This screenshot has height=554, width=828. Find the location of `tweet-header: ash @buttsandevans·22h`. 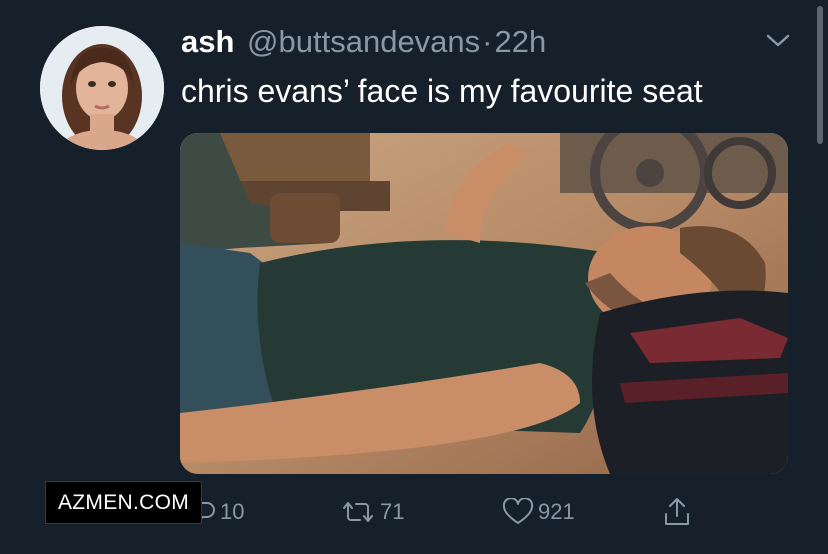

tweet-header: ash @buttsandevans·22h is located at coordinates (363, 42).